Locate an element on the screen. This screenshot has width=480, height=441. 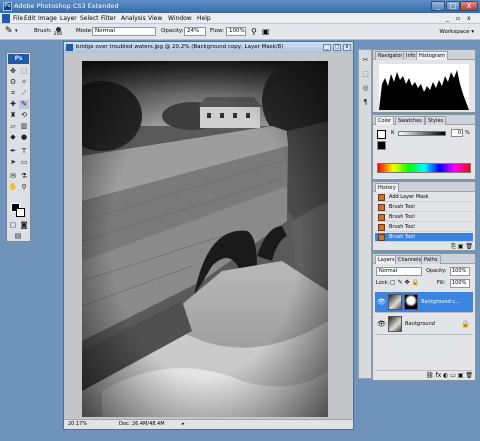
standard-mode-icon: ▢ is located at coordinates (13, 225).